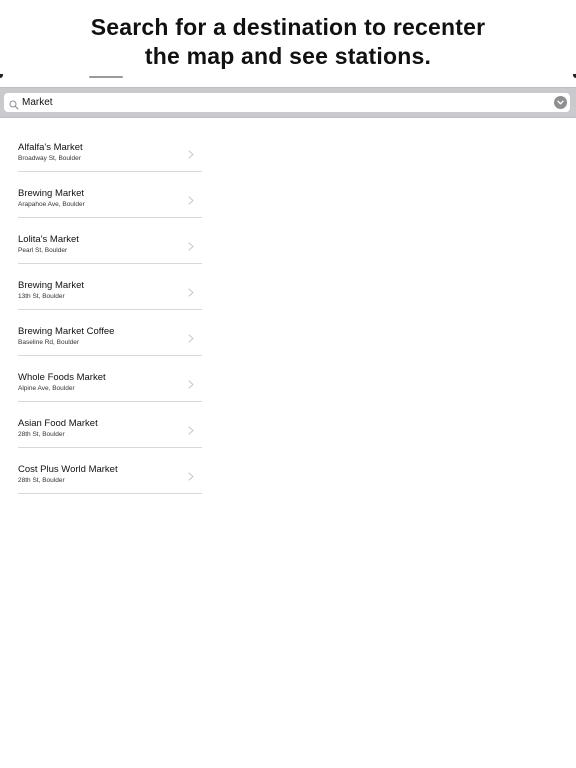 Image resolution: width=576 pixels, height=768 pixels. Describe the element at coordinates (1, 76) in the screenshot. I see `corner-left` at that location.